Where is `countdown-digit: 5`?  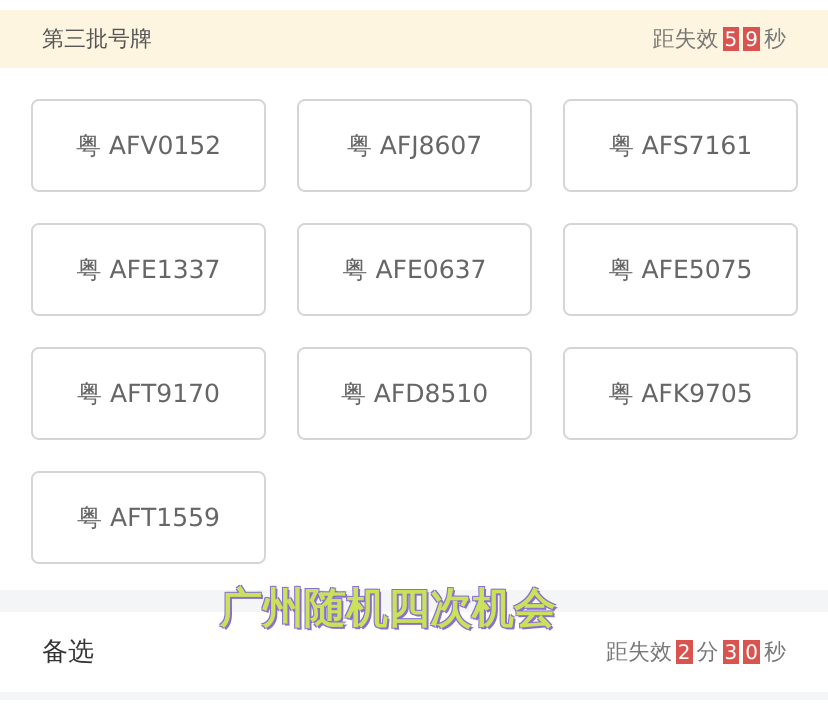
countdown-digit: 5 is located at coordinates (731, 39).